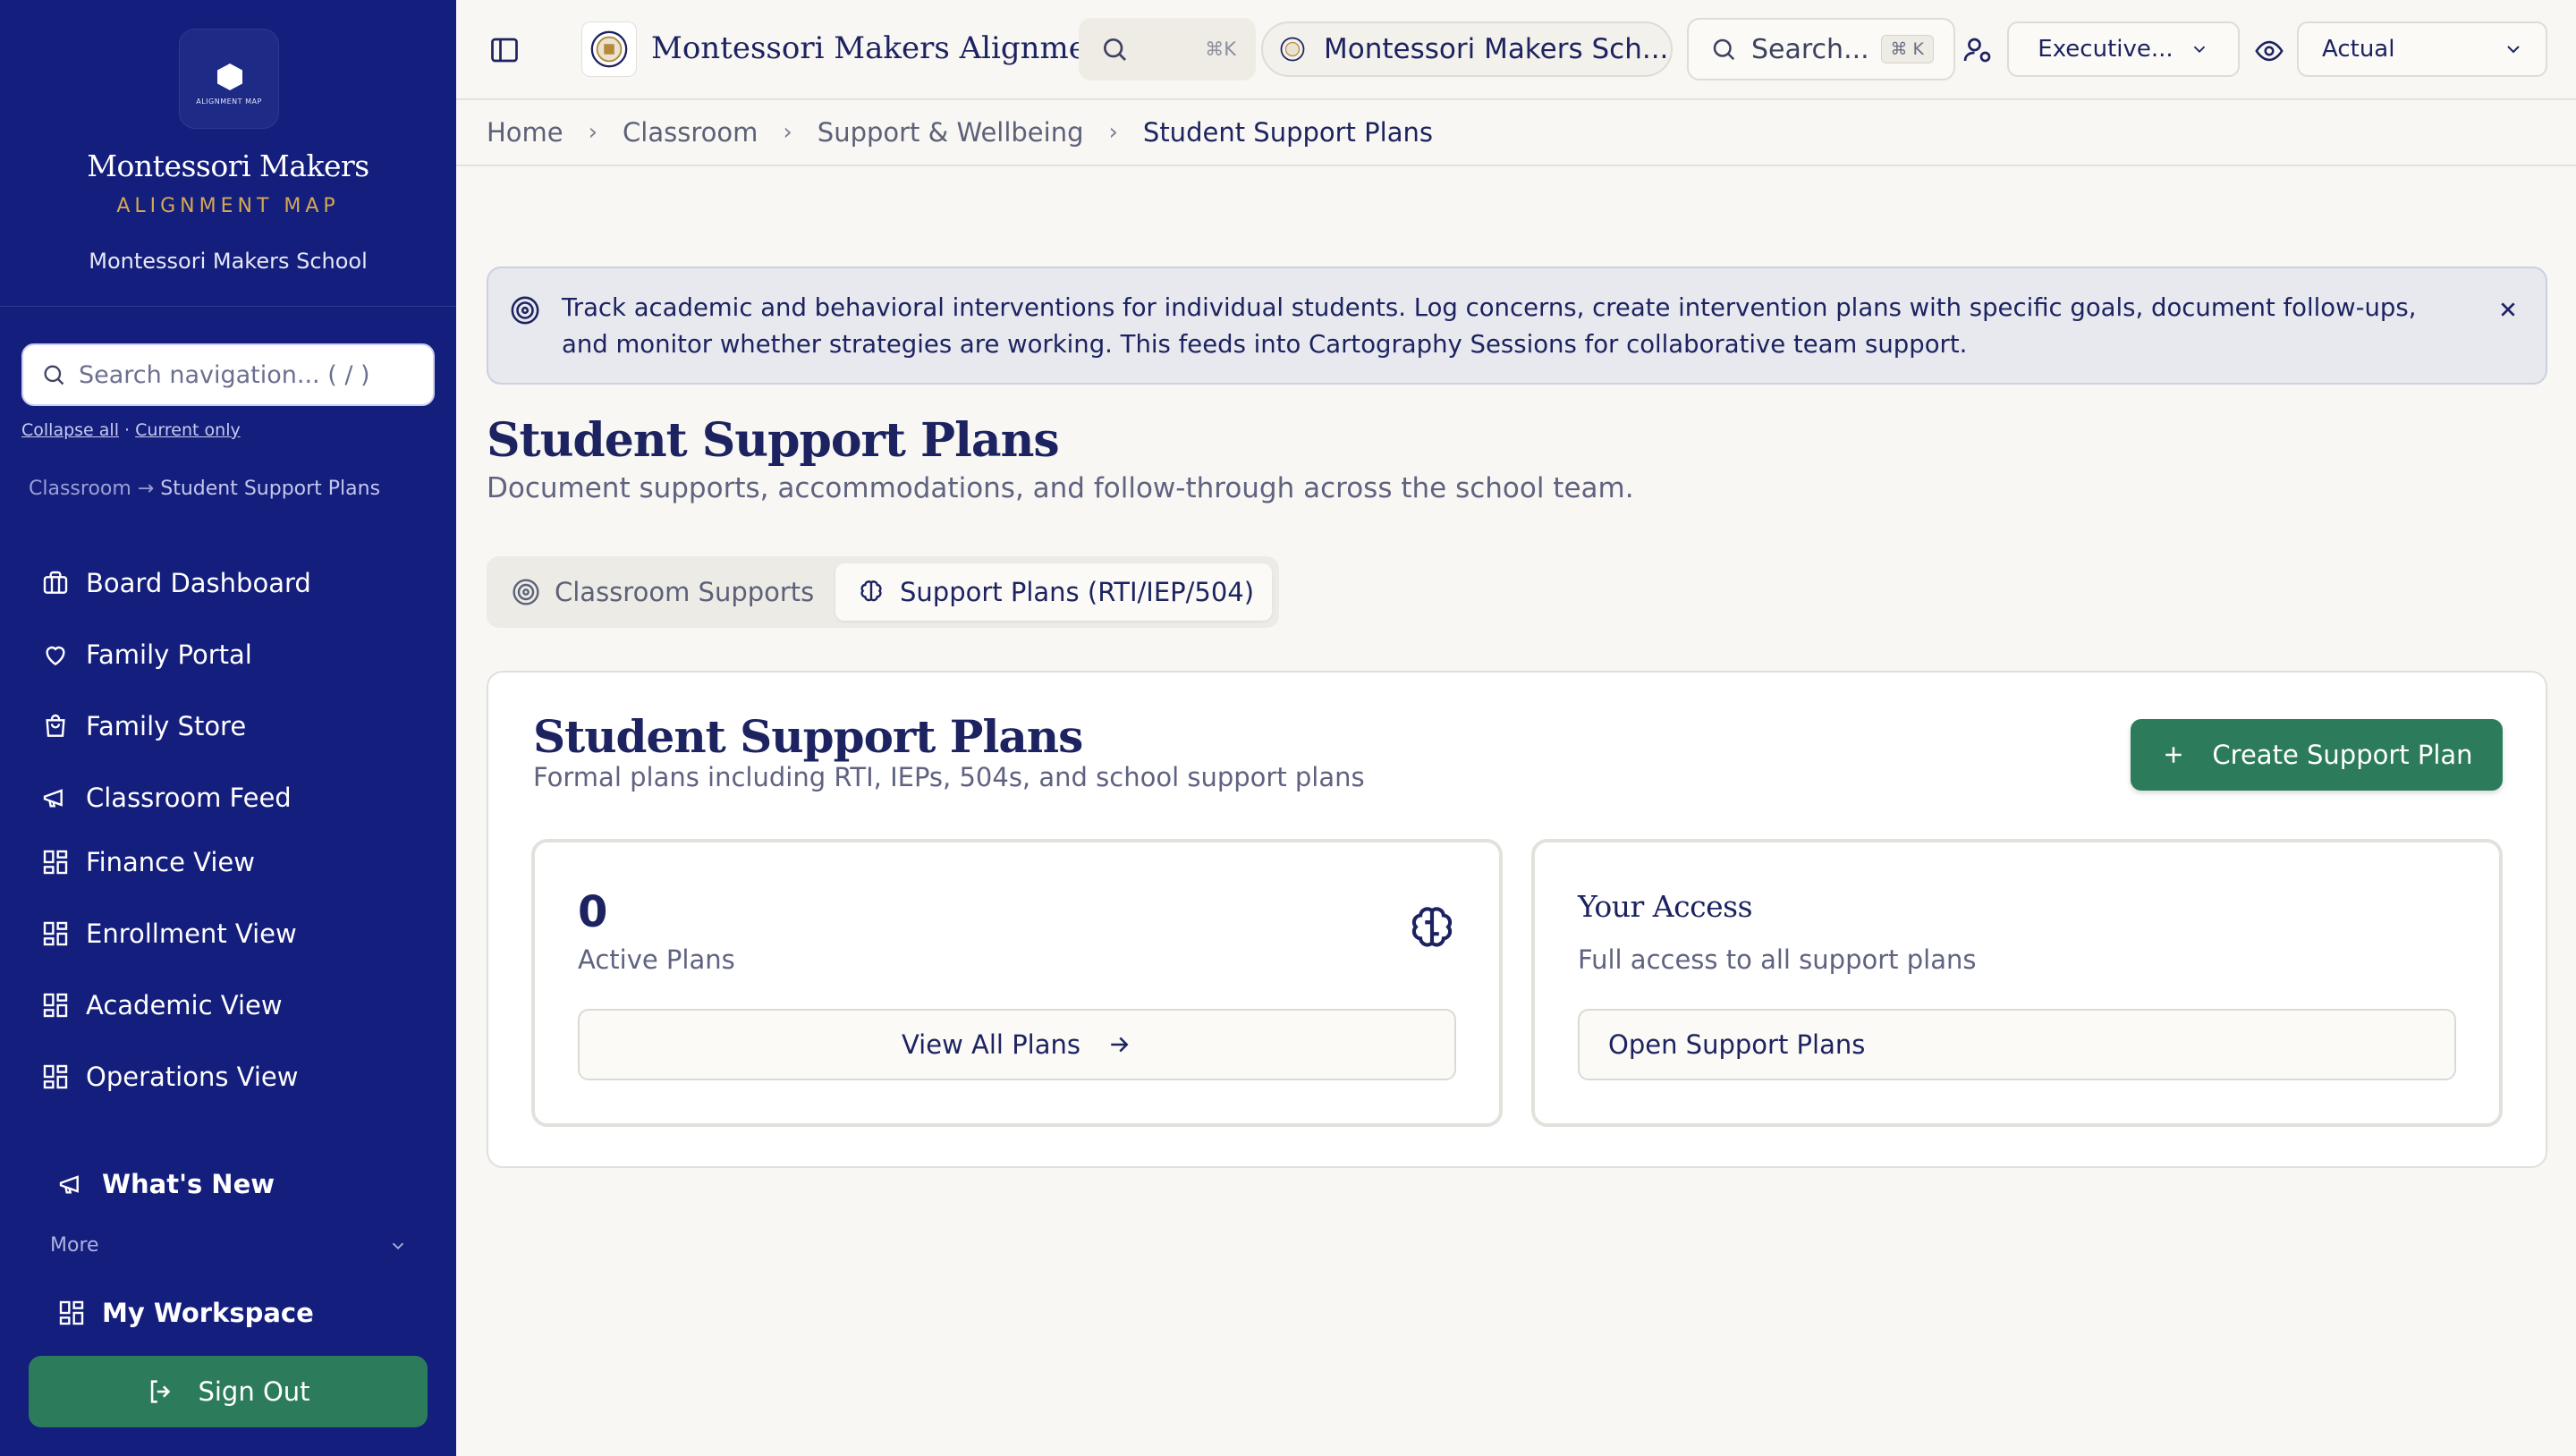  What do you see at coordinates (593, 912) in the screenshot?
I see `active-plans-count: 0` at bounding box center [593, 912].